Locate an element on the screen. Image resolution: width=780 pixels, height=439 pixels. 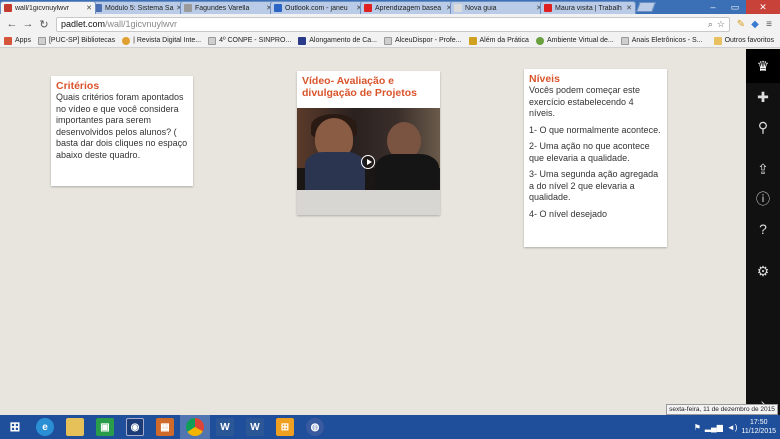
outlook-favicon-icon is located at coordinates (278, 8).